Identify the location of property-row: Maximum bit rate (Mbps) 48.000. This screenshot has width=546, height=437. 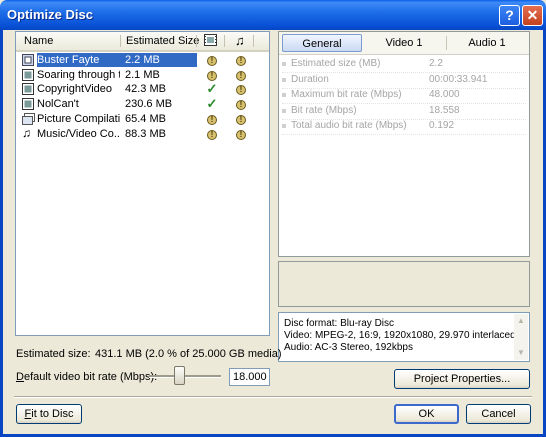
(404, 96).